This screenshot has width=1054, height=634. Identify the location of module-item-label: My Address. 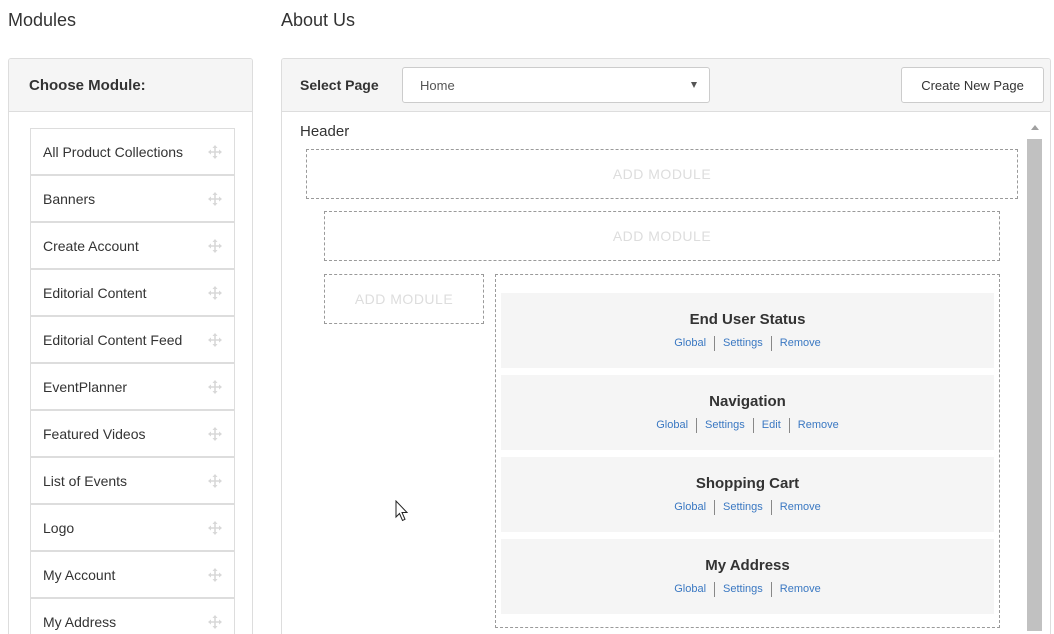
(80, 621).